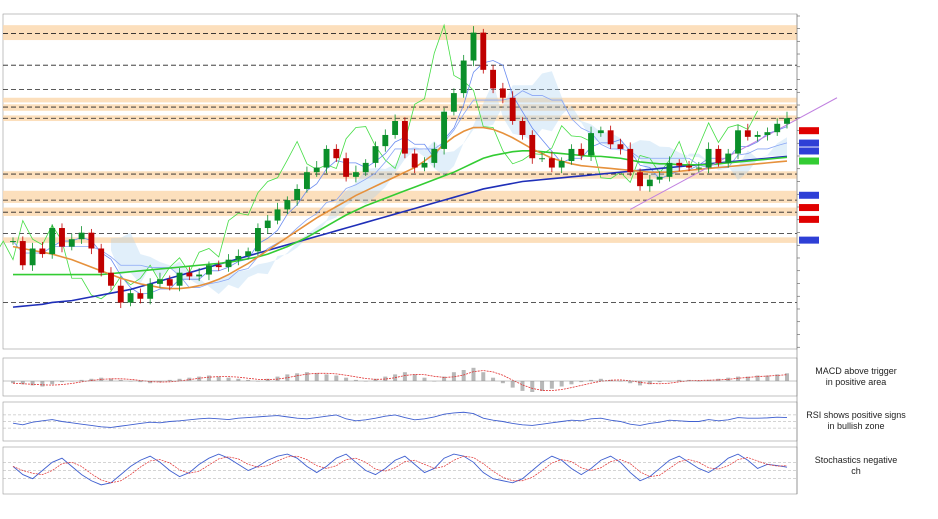 Image resolution: width=938 pixels, height=519 pixels. Describe the element at coordinates (856, 376) in the screenshot. I see `indicator-note: MACD above trigger in positive area` at that location.